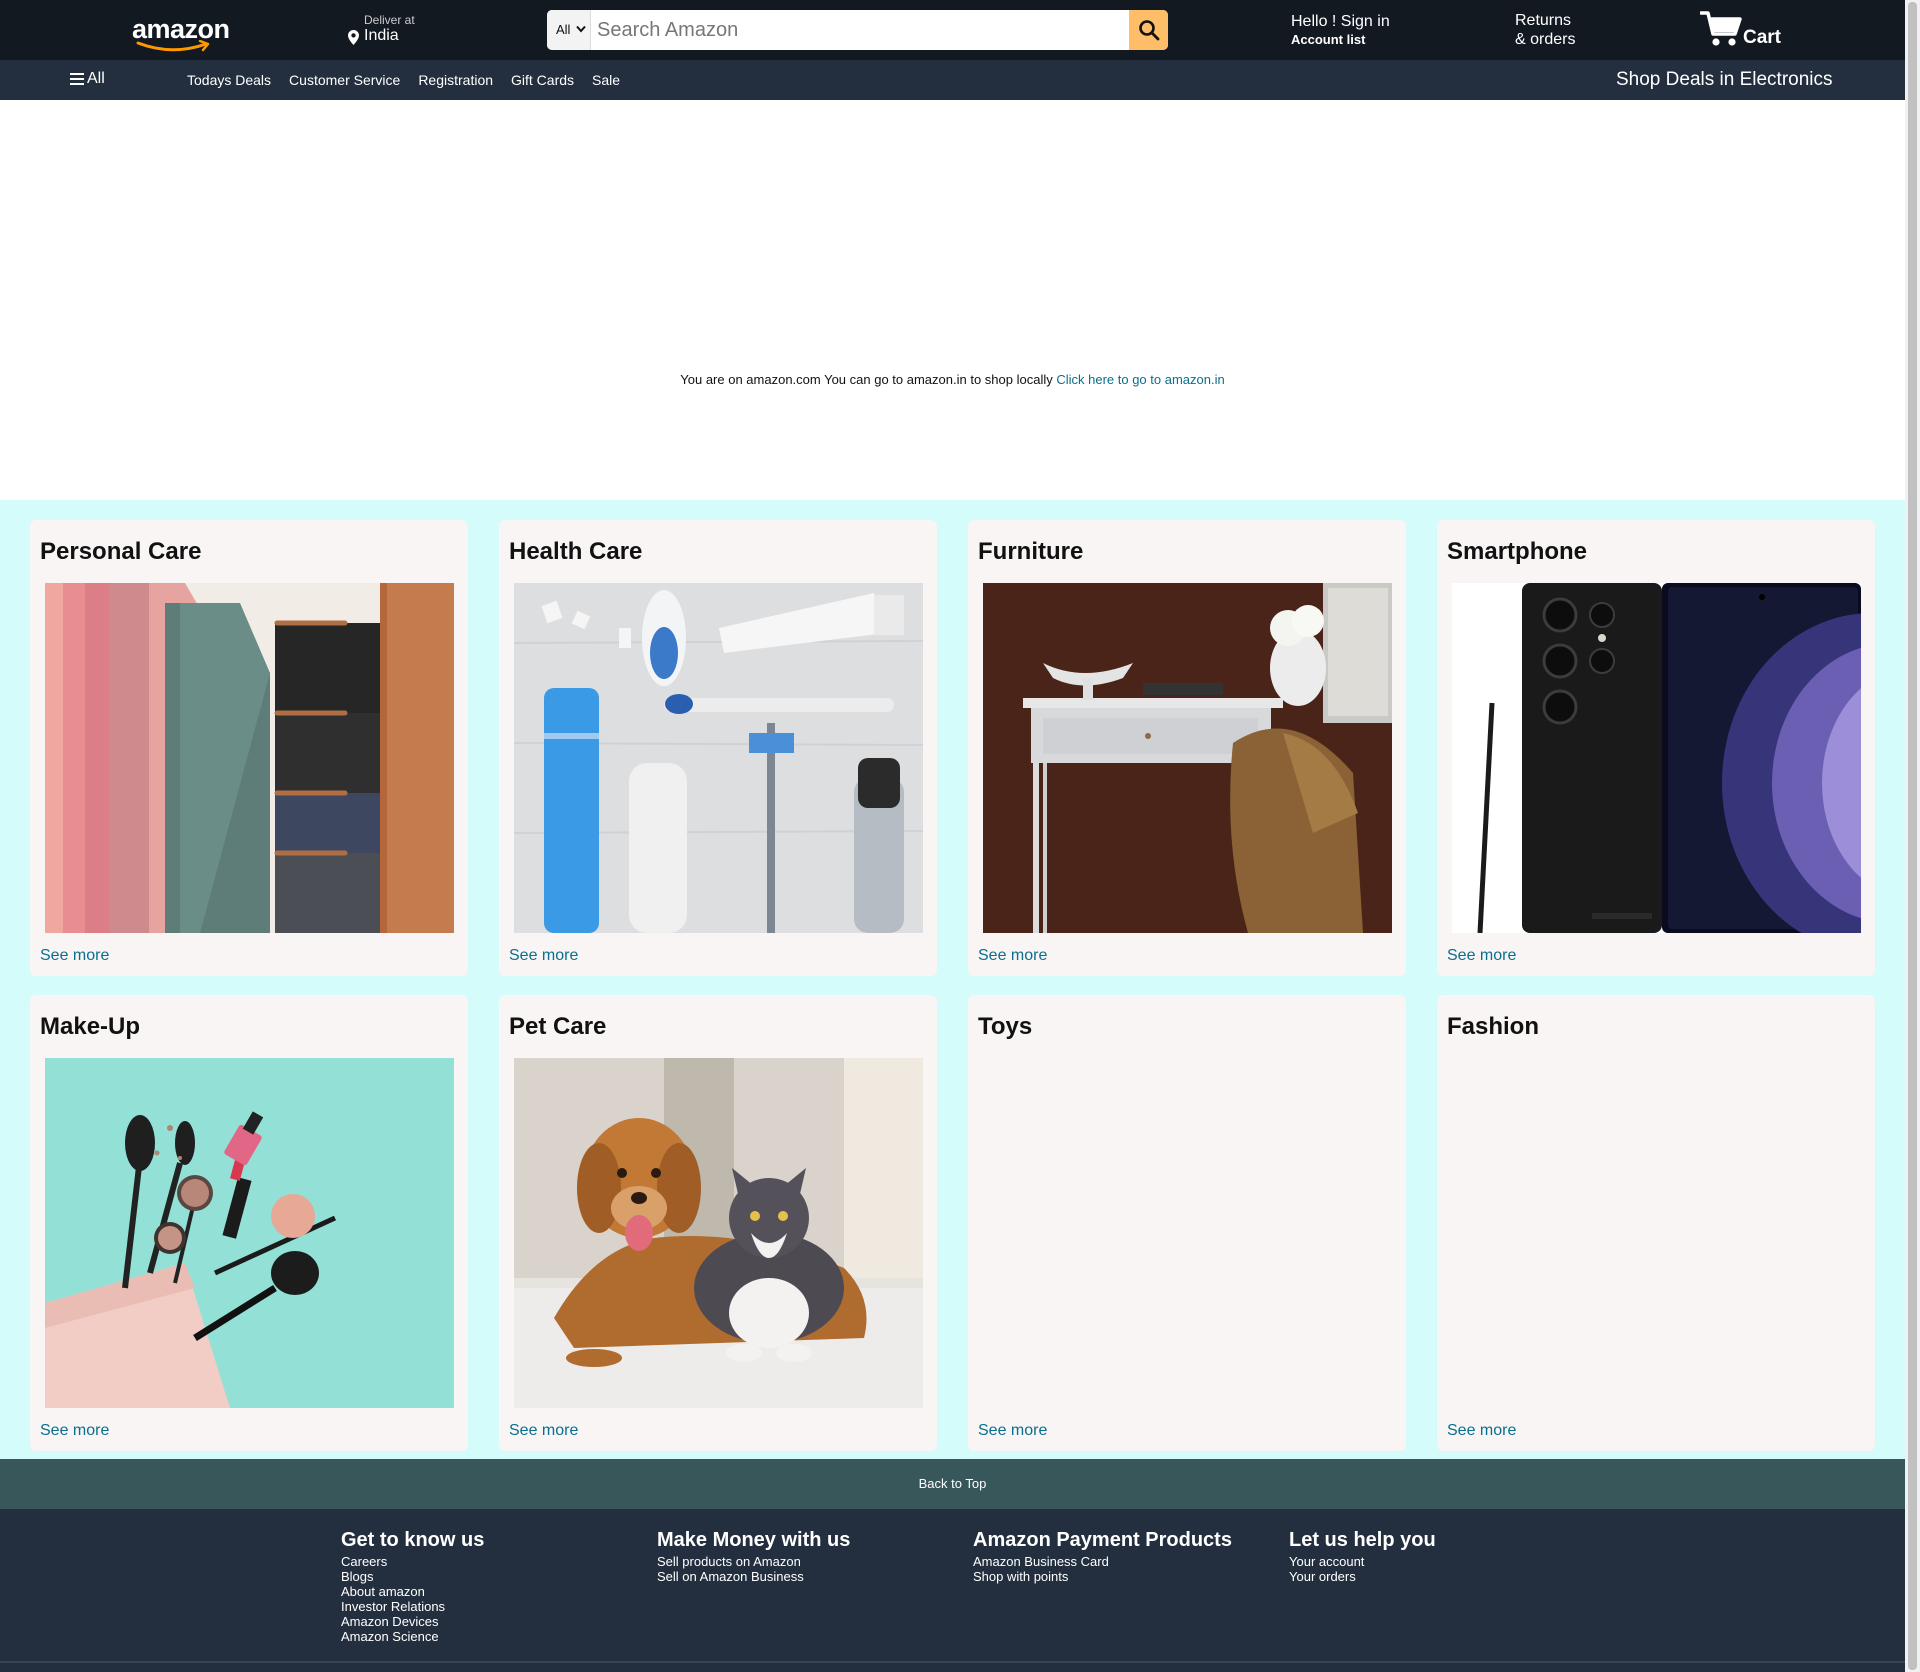 This screenshot has height=1672, width=1920. I want to click on amazon-smile-icon, so click(173, 46).